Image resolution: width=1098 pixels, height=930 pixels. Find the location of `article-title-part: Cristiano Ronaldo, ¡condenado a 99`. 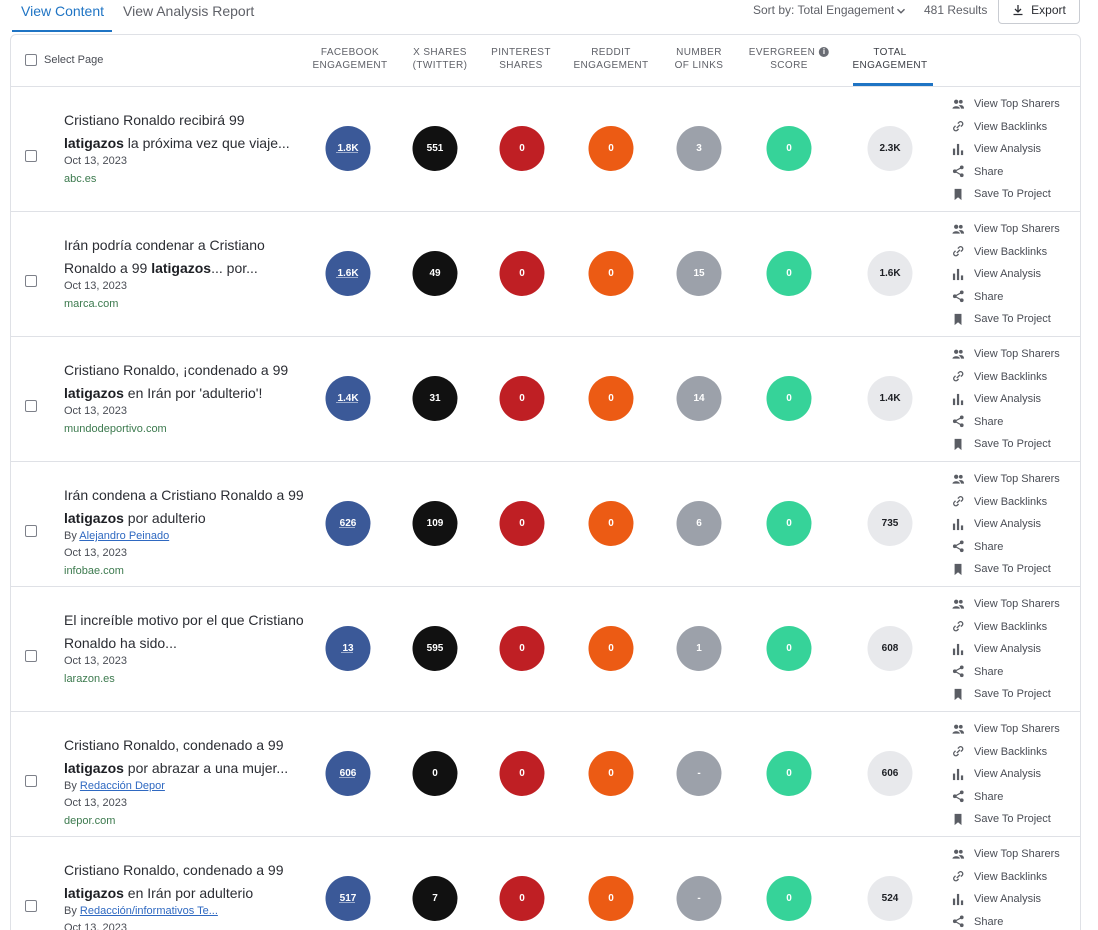

article-title-part: Cristiano Ronaldo, ¡condenado a 99 is located at coordinates (176, 370).